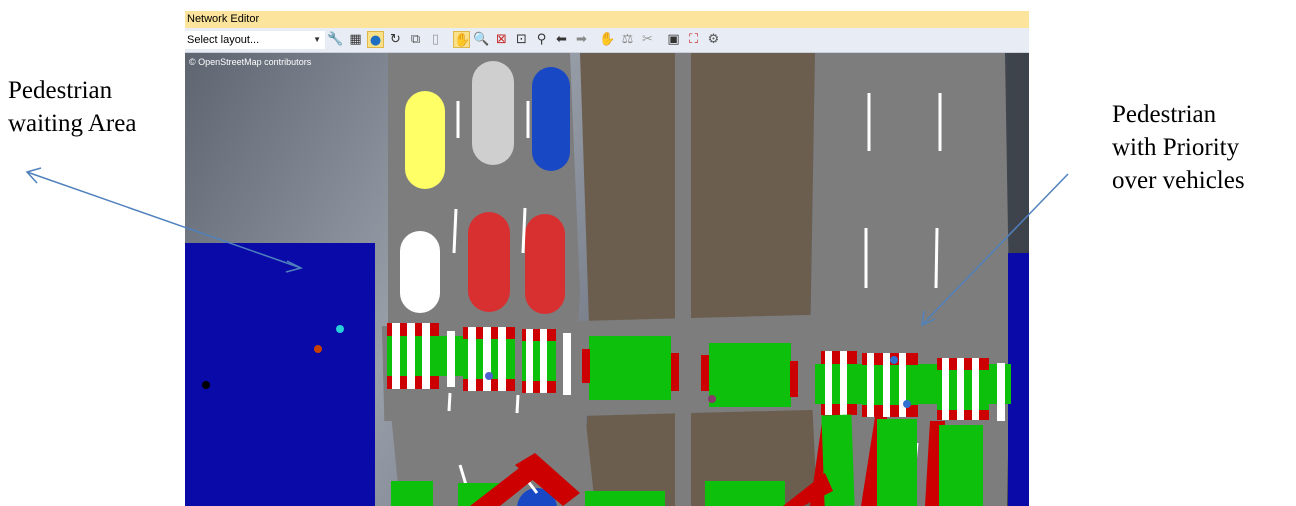  Describe the element at coordinates (647, 39) in the screenshot. I see `disabled-tool-icon: ✂` at that location.